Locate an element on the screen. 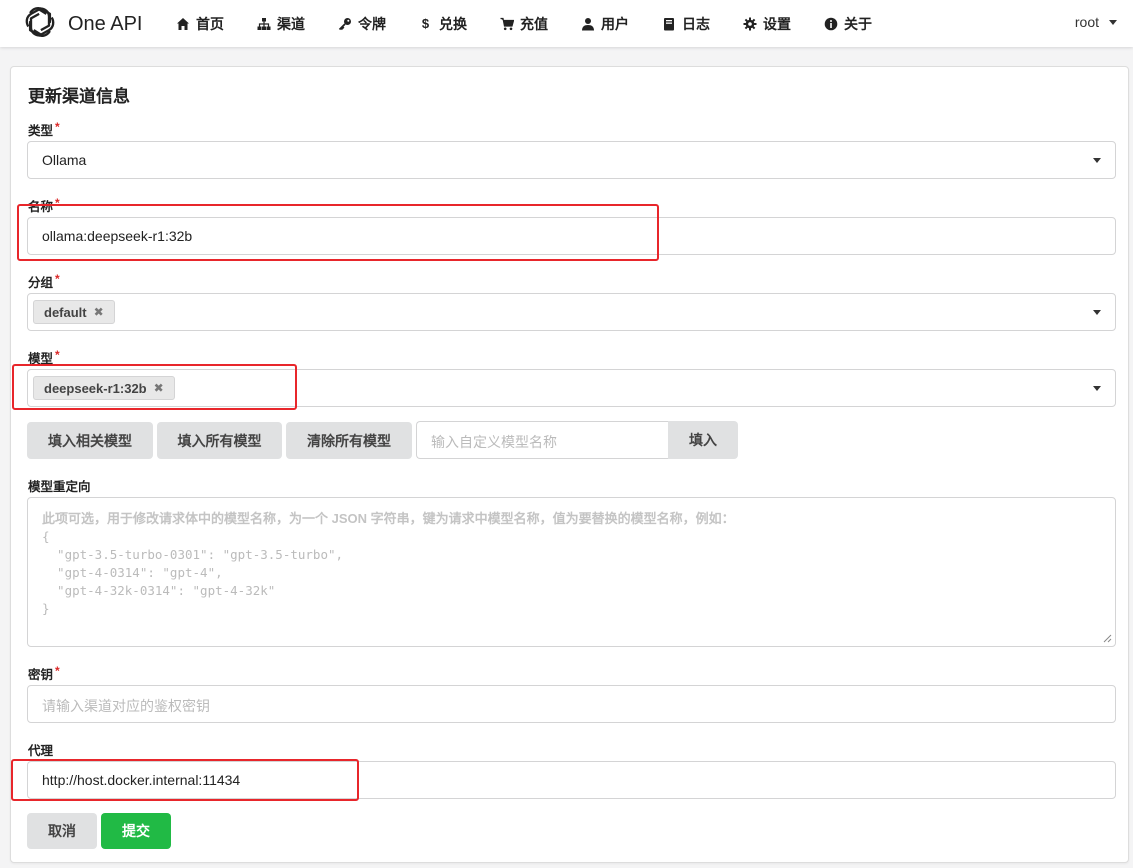 The image size is (1133, 868). type-value: Ollama is located at coordinates (64, 160).